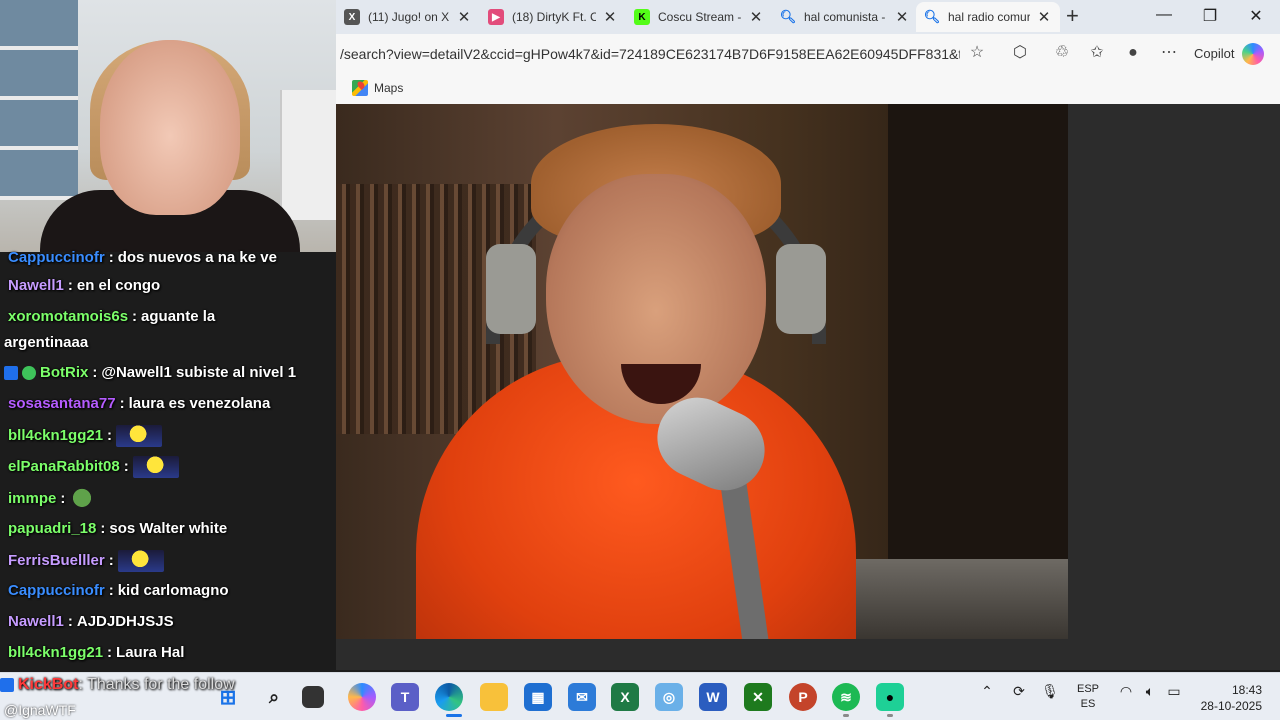 This screenshot has width=1280, height=720. I want to click on pepe-emote-icon, so click(82, 499).